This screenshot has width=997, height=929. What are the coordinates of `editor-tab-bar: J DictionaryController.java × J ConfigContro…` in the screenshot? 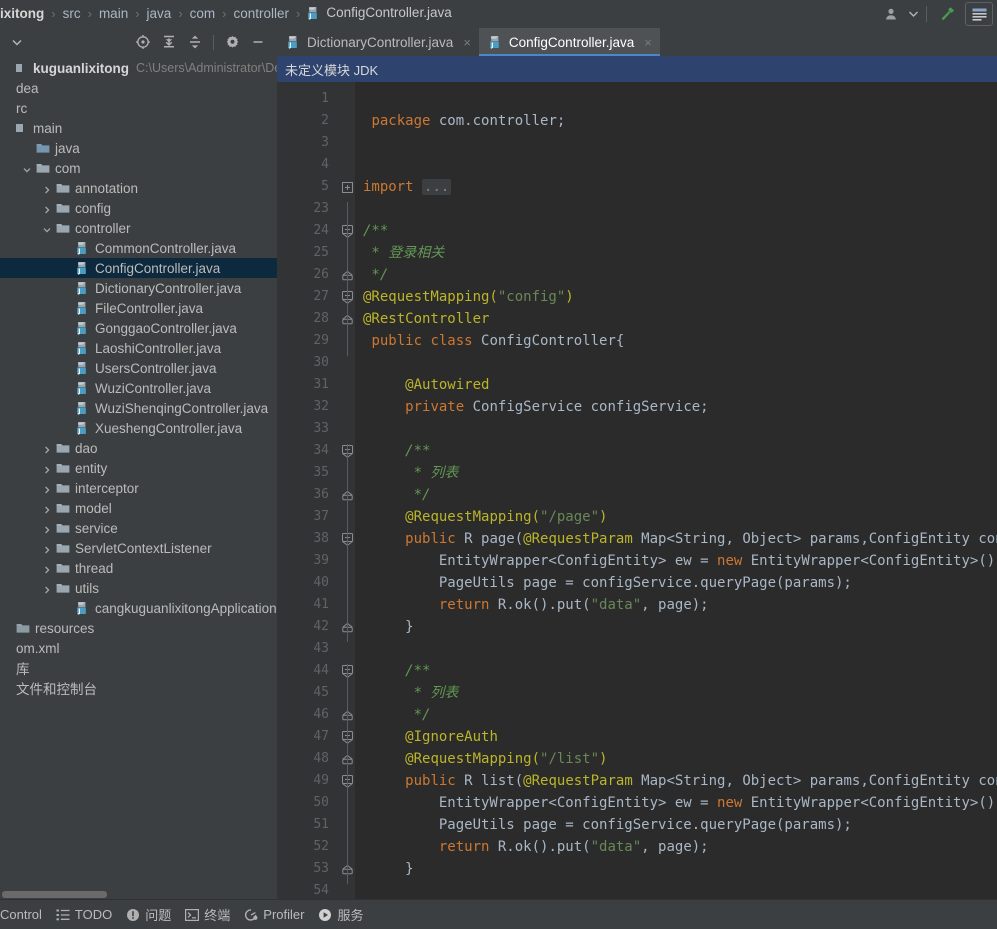 It's located at (637, 42).